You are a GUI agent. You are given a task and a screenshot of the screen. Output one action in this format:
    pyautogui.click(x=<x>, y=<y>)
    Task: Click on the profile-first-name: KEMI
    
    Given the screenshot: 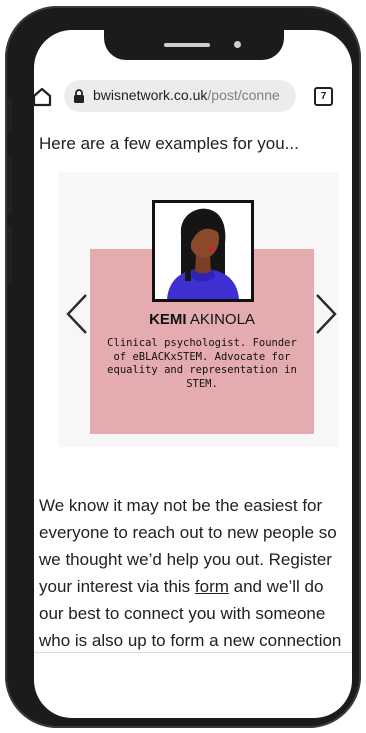 What is the action you would take?
    pyautogui.click(x=168, y=319)
    